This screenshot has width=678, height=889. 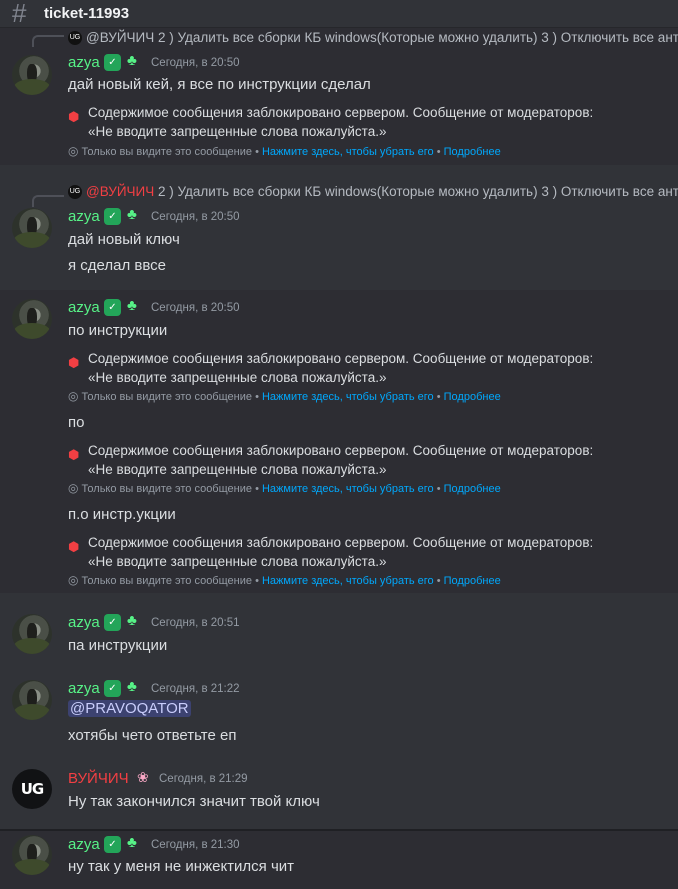 I want to click on channel-hash-icon: #, so click(x=19, y=14).